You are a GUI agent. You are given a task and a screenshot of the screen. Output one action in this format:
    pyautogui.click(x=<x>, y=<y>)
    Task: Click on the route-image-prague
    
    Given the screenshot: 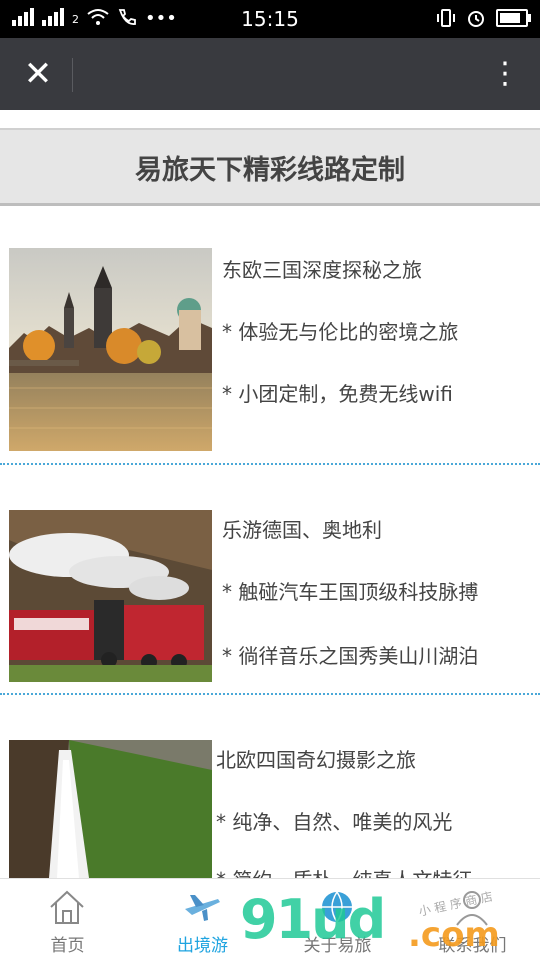 What is the action you would take?
    pyautogui.click(x=110, y=349)
    